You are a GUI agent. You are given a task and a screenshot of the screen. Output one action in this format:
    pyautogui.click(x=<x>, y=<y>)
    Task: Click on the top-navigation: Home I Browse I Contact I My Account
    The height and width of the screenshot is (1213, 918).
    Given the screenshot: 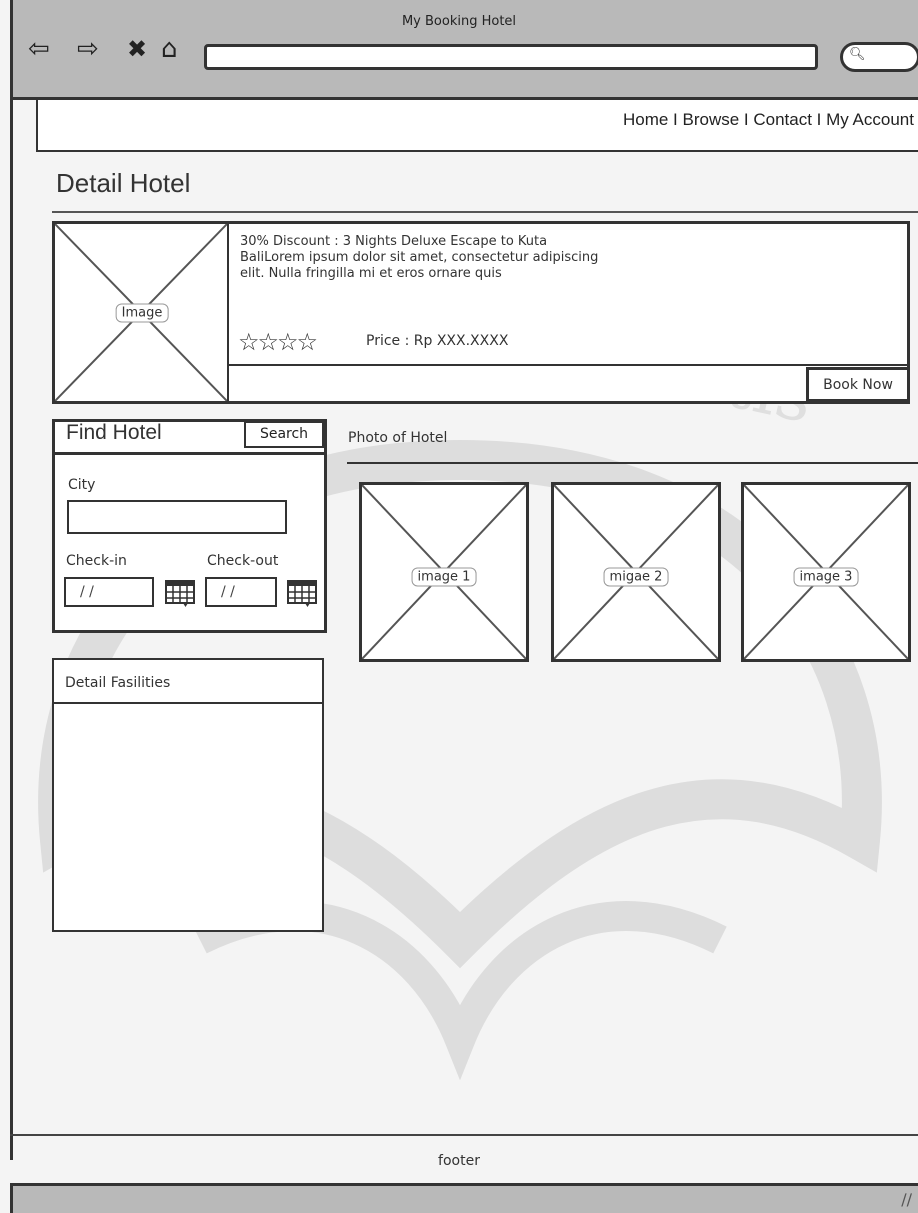 What is the action you would take?
    pyautogui.click(x=768, y=120)
    